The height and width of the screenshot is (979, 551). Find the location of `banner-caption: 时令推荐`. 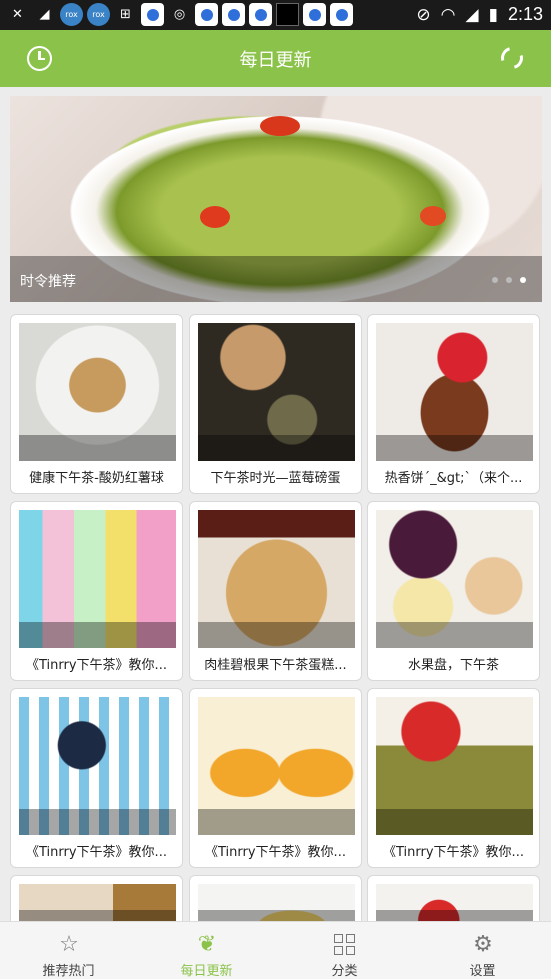

banner-caption: 时令推荐 is located at coordinates (48, 282).